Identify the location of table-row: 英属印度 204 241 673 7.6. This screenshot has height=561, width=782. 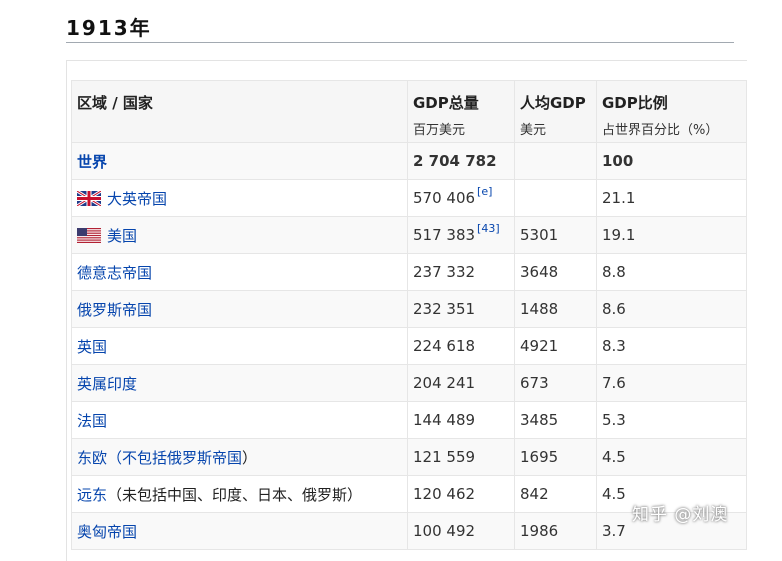
(409, 383).